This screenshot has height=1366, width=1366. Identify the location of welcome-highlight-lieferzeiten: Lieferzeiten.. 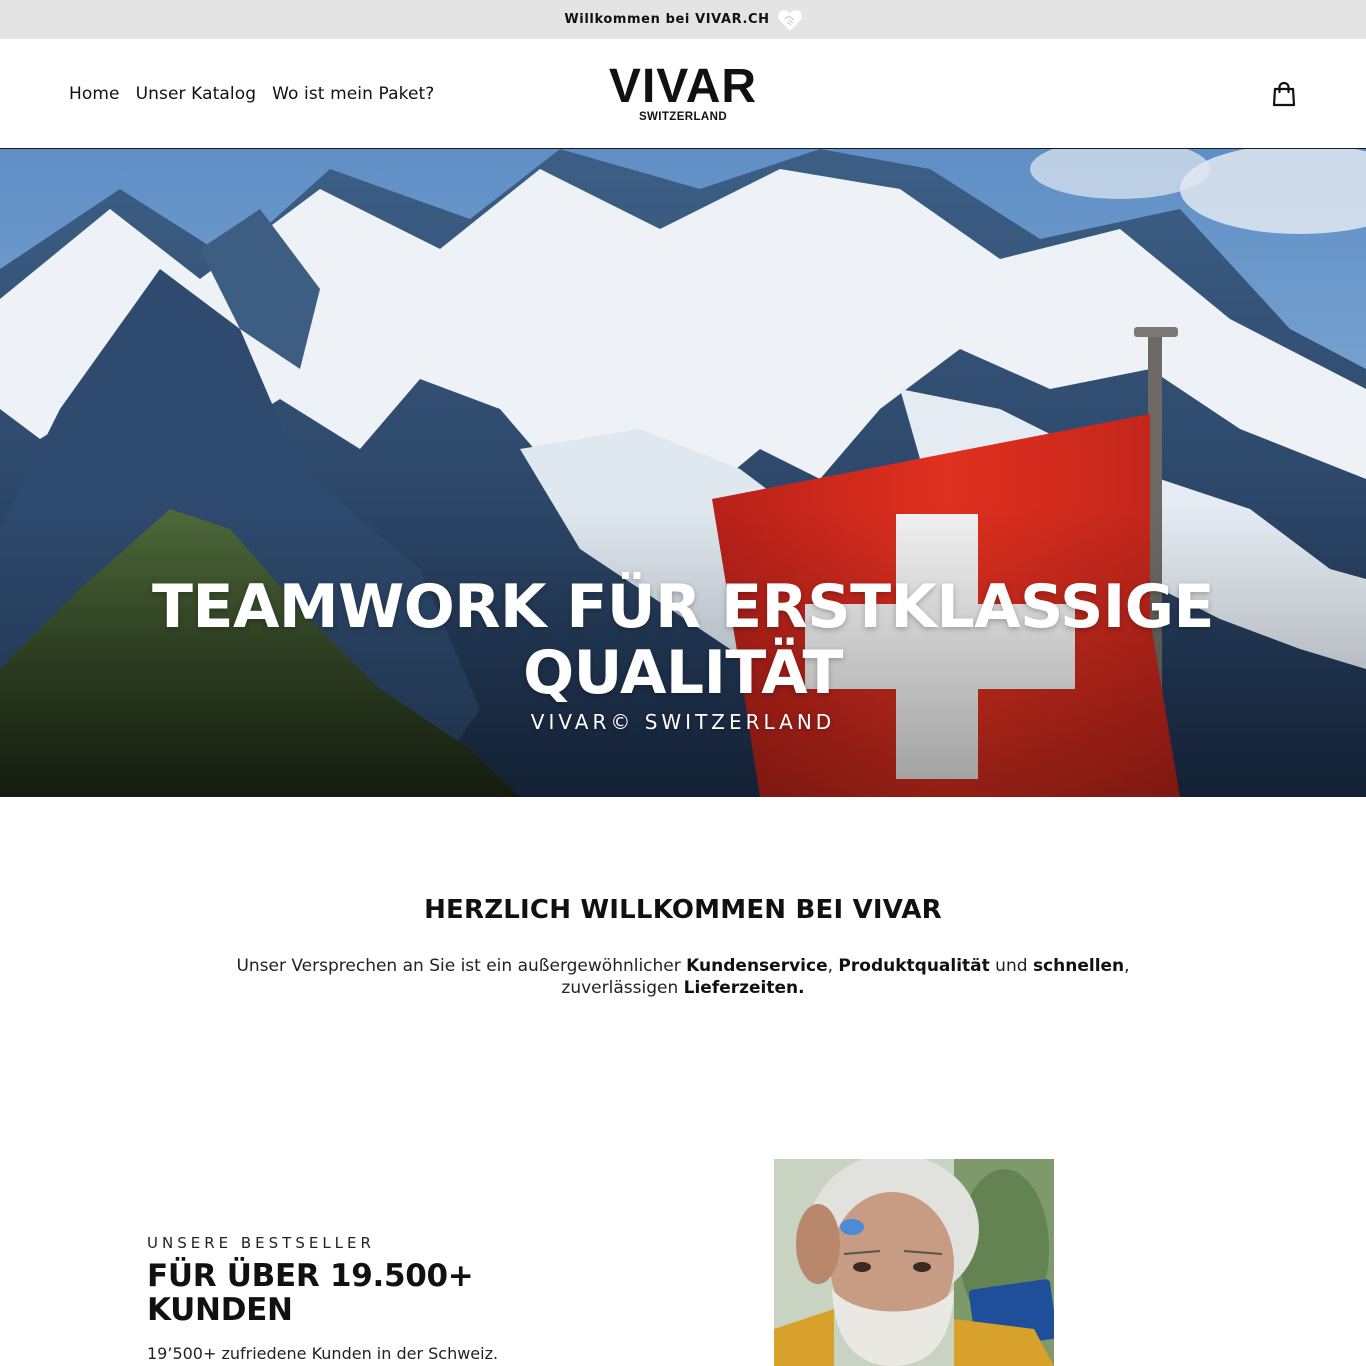
(744, 988).